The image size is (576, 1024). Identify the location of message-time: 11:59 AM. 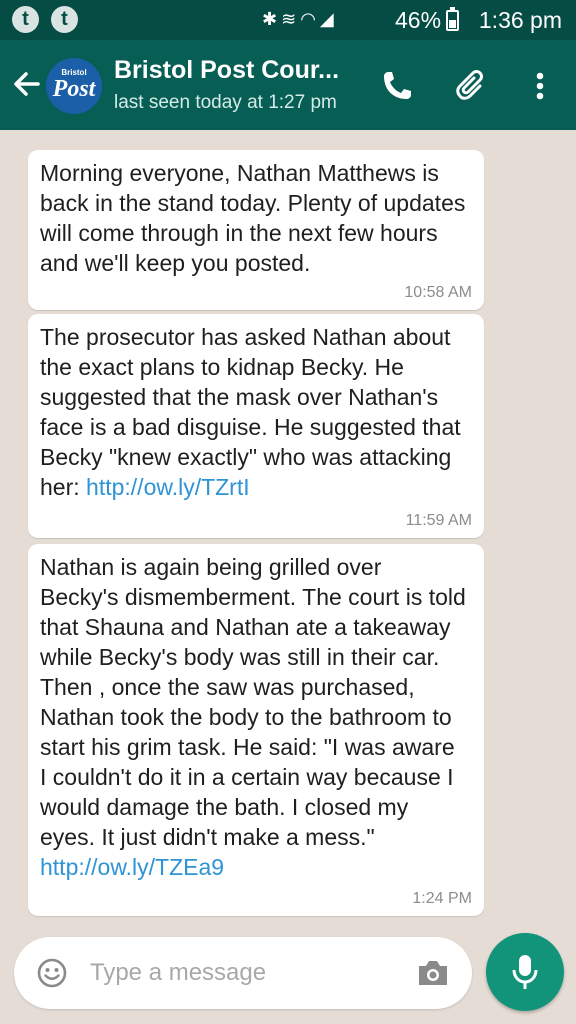
(438, 520).